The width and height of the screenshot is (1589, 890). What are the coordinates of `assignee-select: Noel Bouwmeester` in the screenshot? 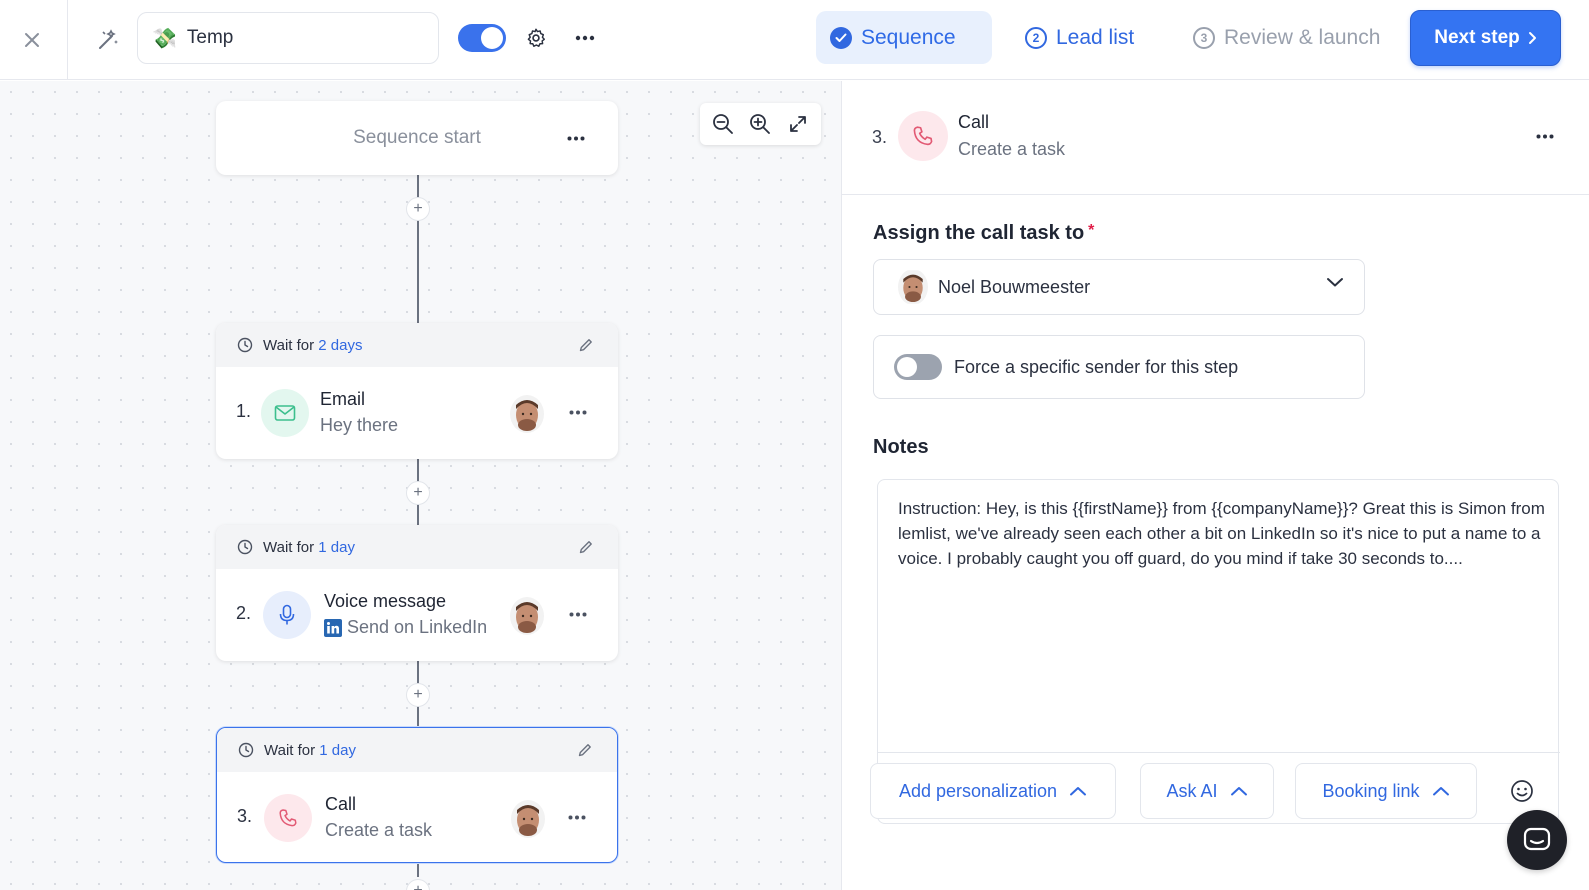 It's located at (1119, 287).